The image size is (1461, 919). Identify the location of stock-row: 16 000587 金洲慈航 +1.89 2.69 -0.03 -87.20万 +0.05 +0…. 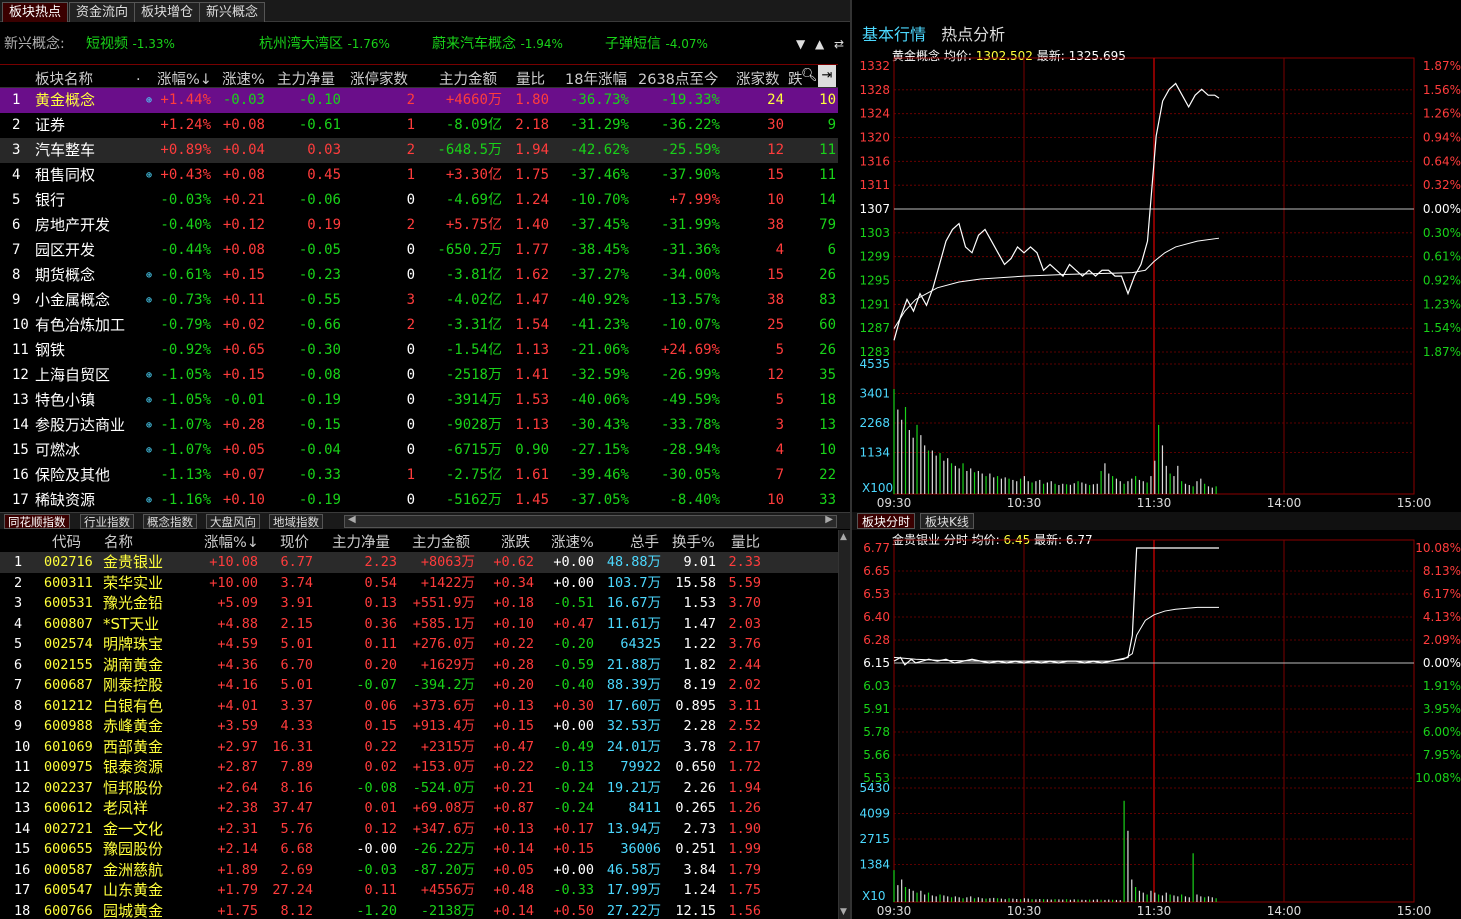
(419, 870).